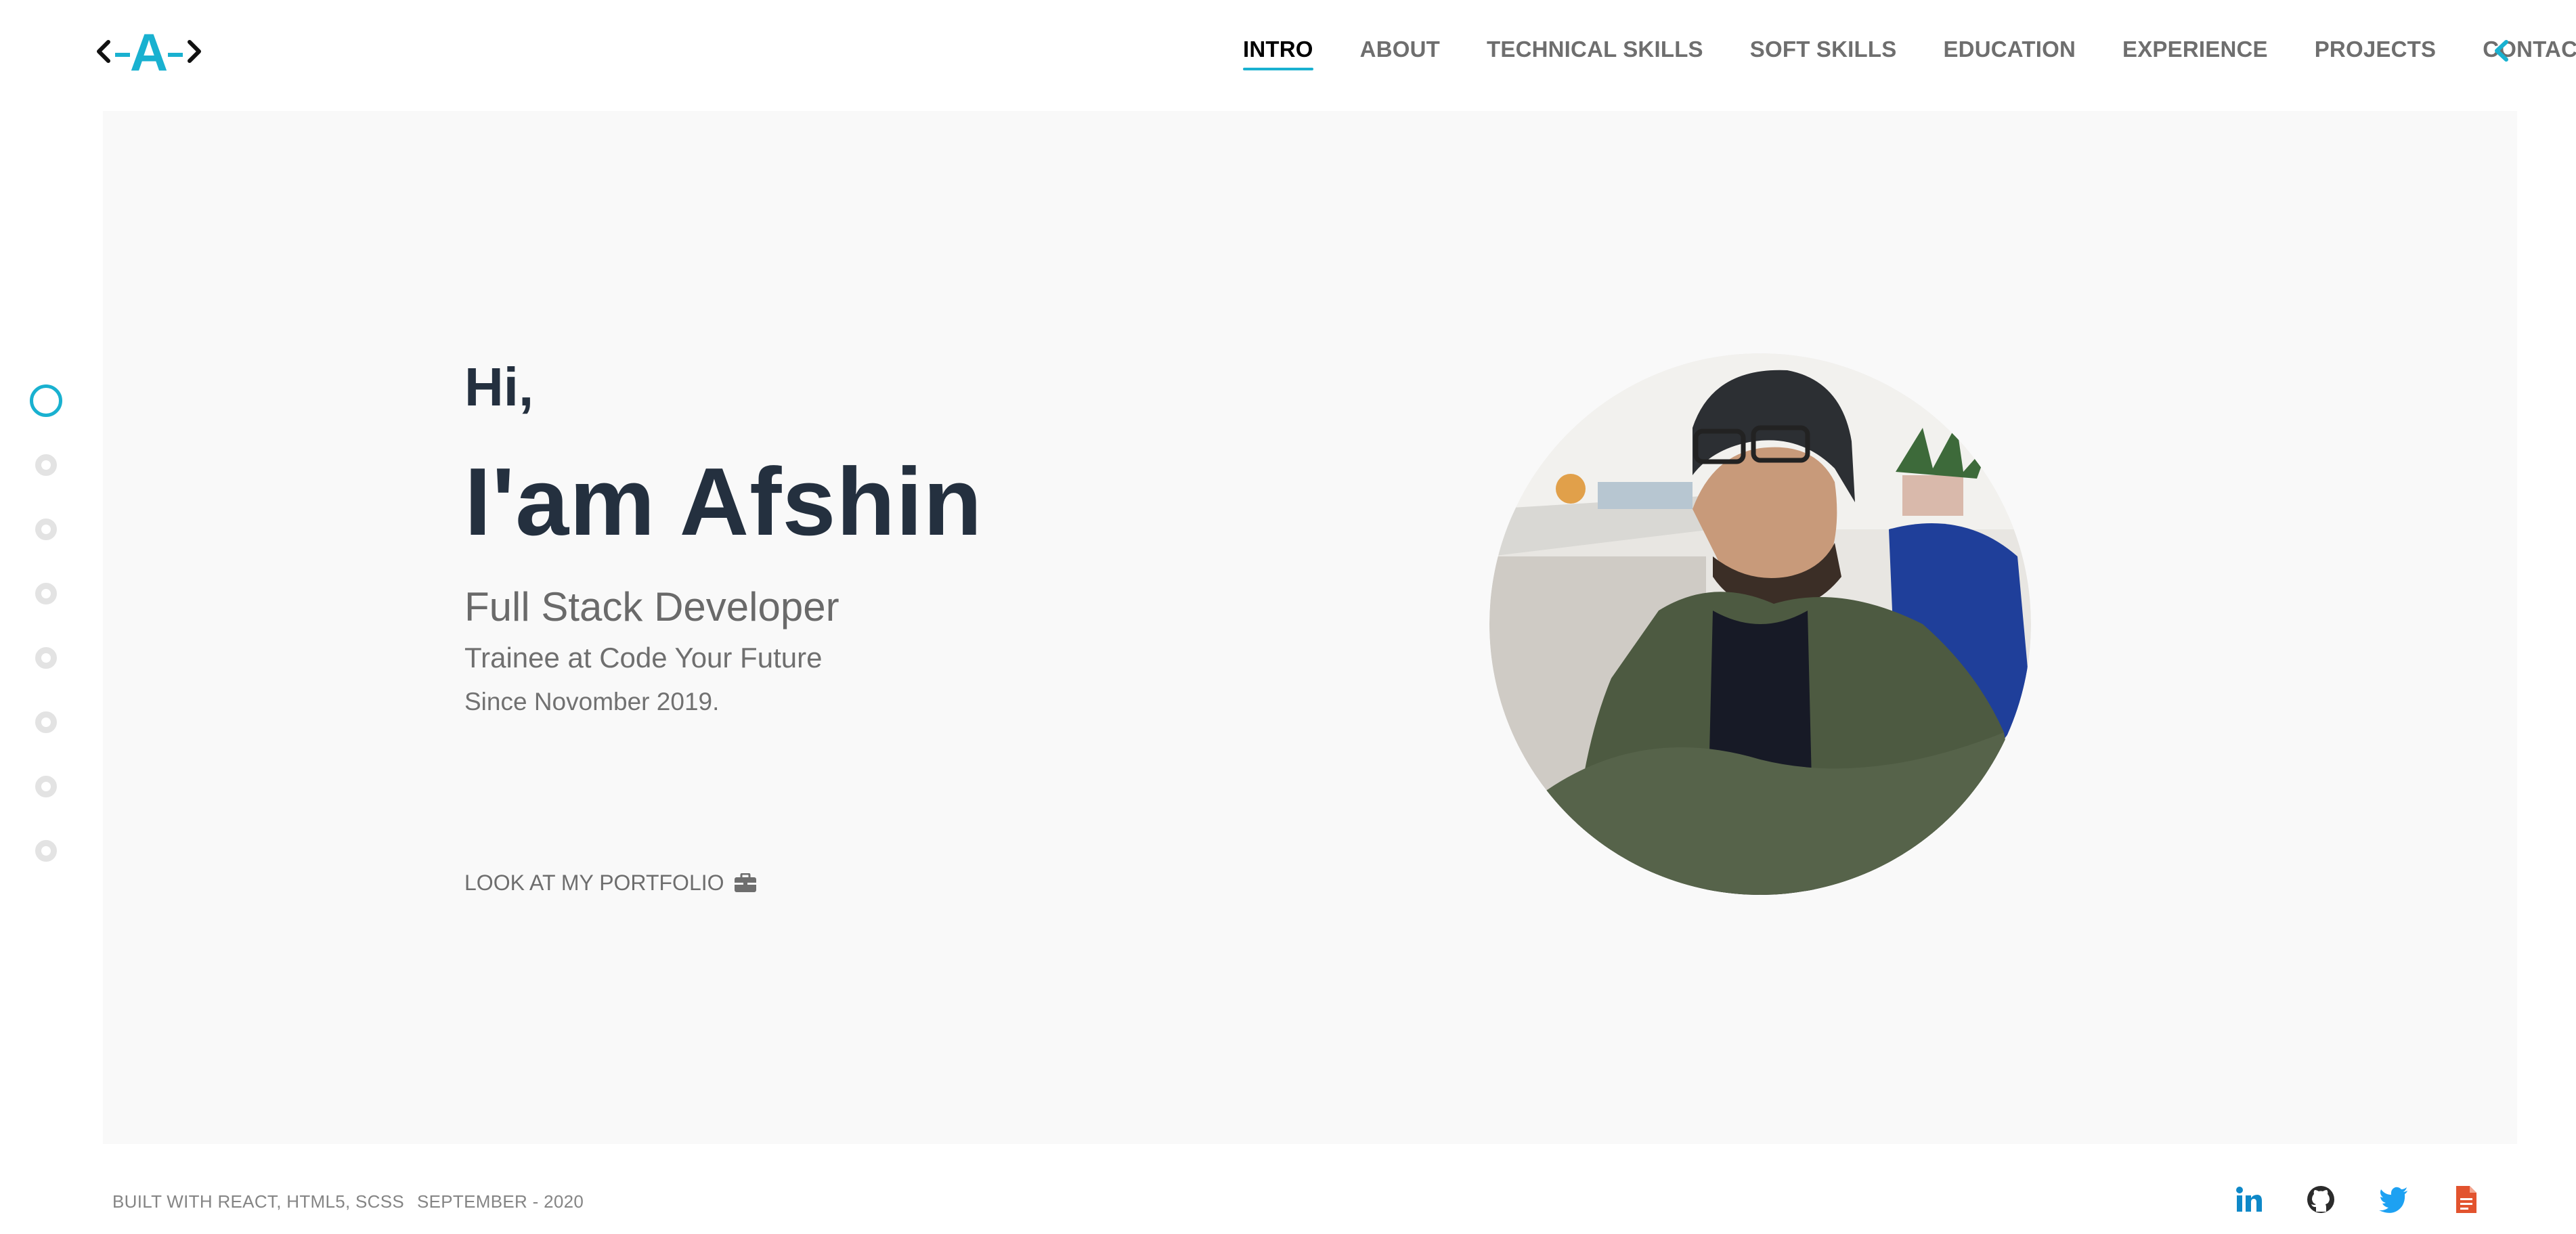 This screenshot has width=2576, height=1234. I want to click on section-dot-education, so click(46, 658).